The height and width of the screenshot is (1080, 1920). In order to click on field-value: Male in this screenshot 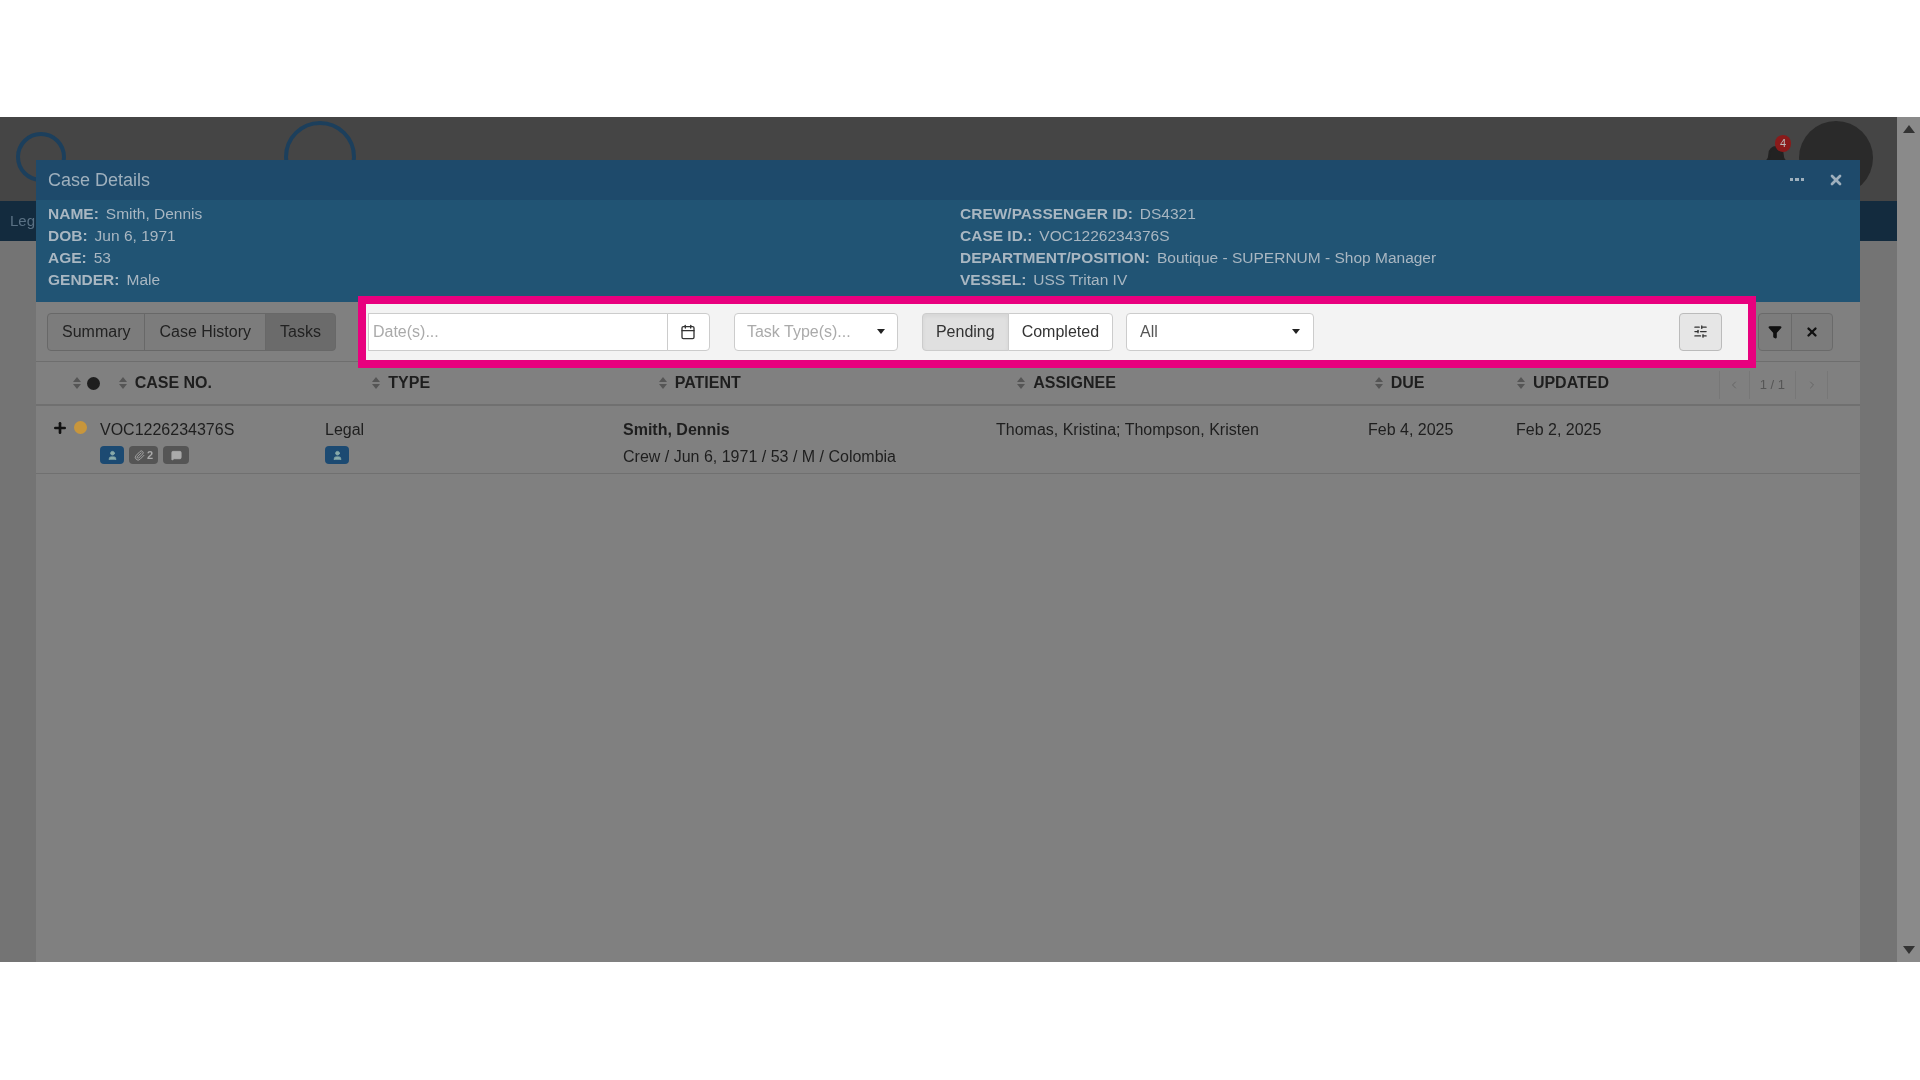, I will do `click(143, 280)`.